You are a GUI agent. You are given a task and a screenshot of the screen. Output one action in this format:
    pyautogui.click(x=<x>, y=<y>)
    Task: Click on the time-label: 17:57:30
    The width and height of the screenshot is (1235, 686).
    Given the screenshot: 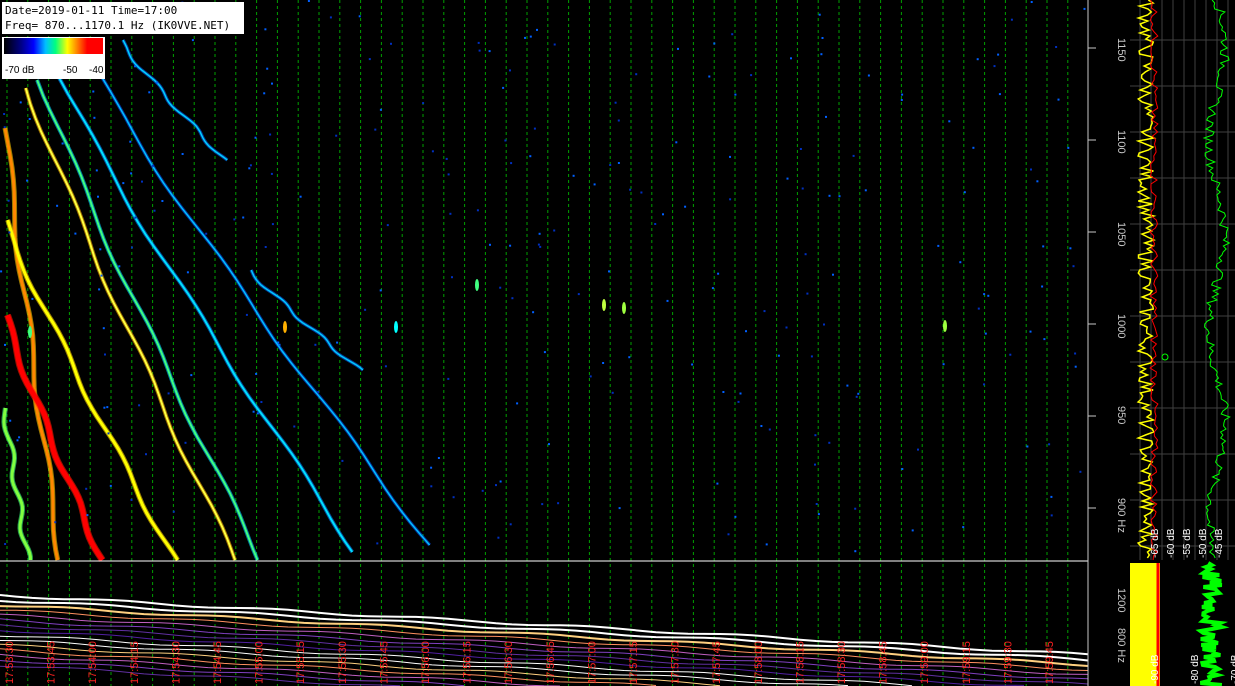 What is the action you would take?
    pyautogui.click(x=676, y=662)
    